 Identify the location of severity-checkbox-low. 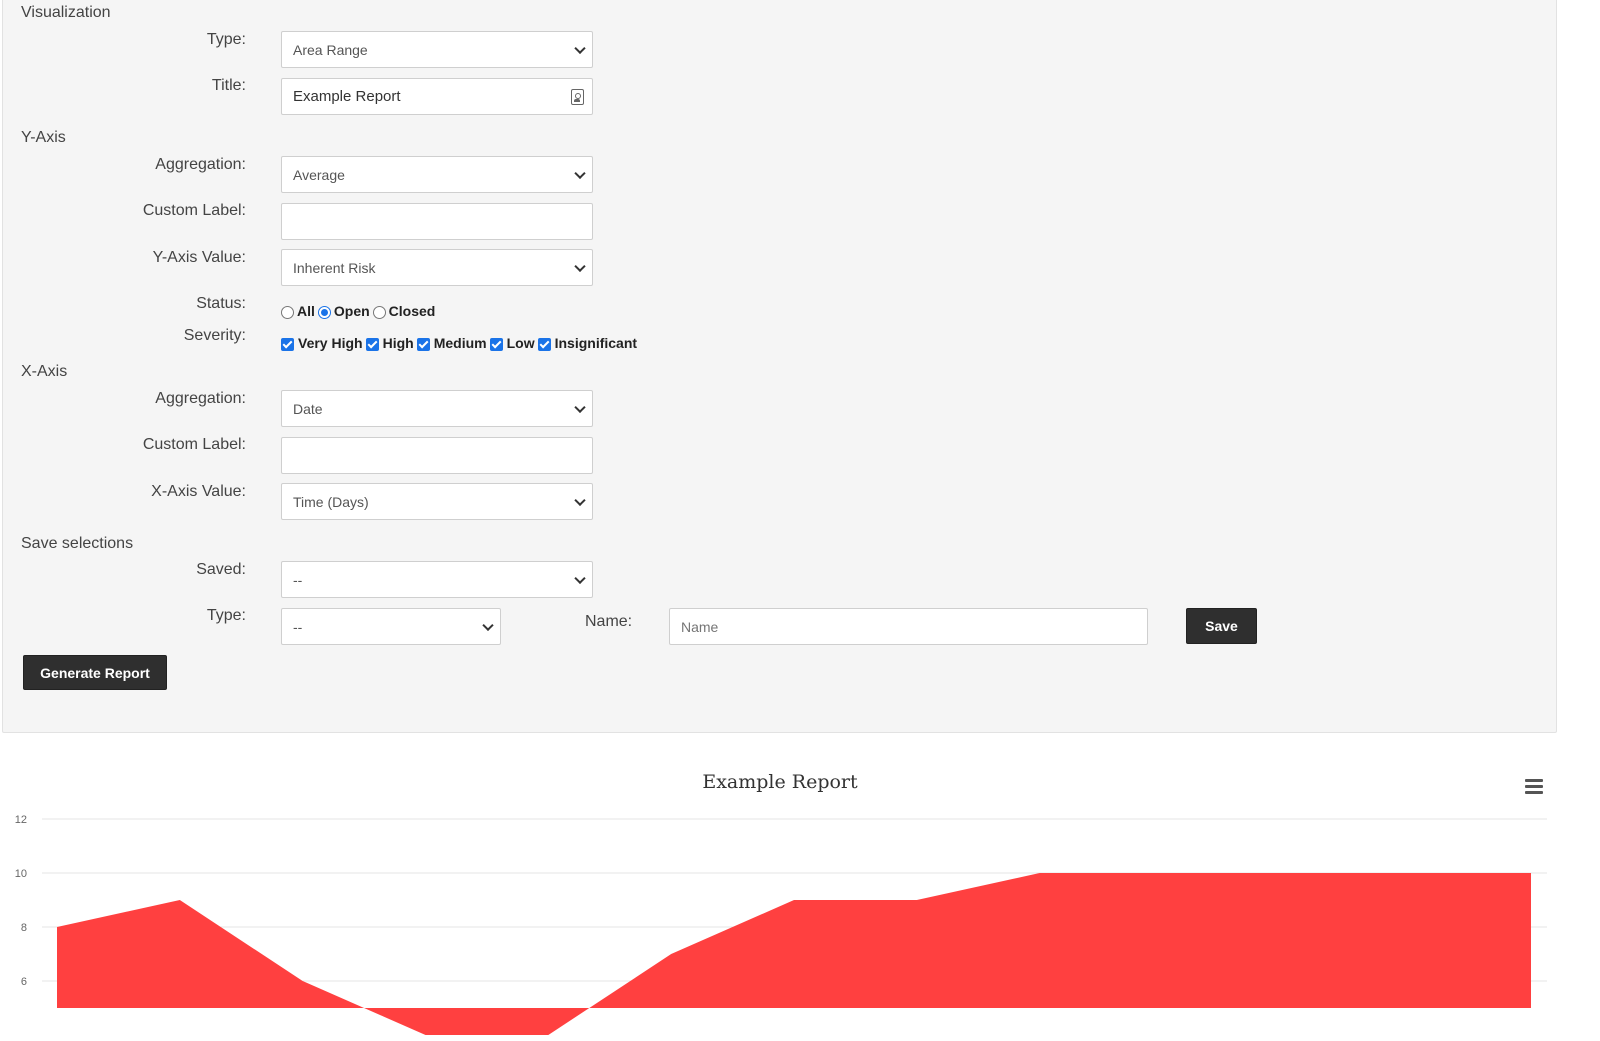
(496, 344).